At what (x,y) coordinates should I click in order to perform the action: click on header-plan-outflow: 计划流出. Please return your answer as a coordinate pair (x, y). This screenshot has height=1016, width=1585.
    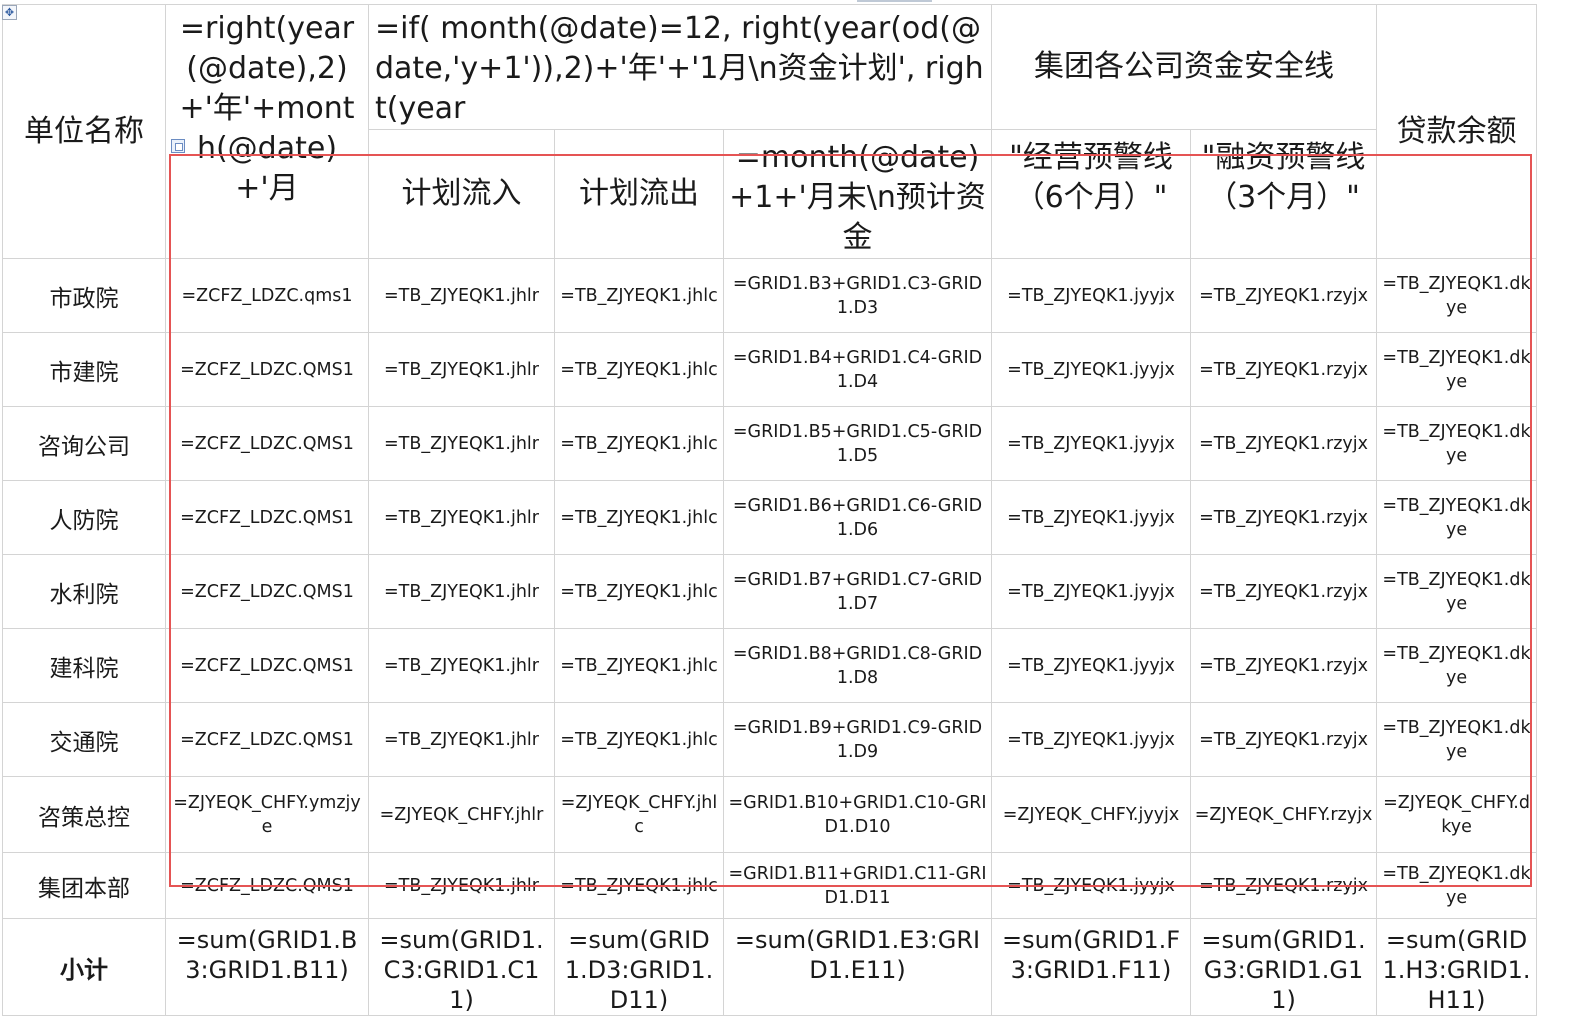
    Looking at the image, I should click on (639, 194).